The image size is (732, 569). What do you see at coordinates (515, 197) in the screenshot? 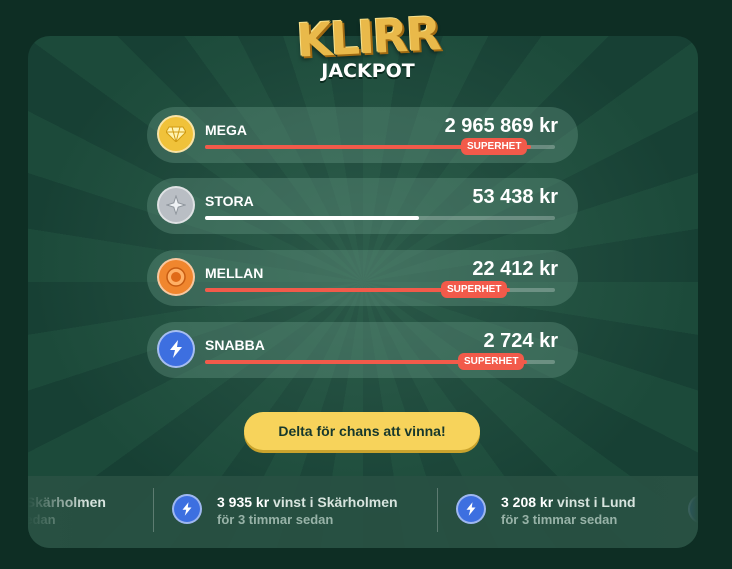
I see `tier-amount: 53 438 kr` at bounding box center [515, 197].